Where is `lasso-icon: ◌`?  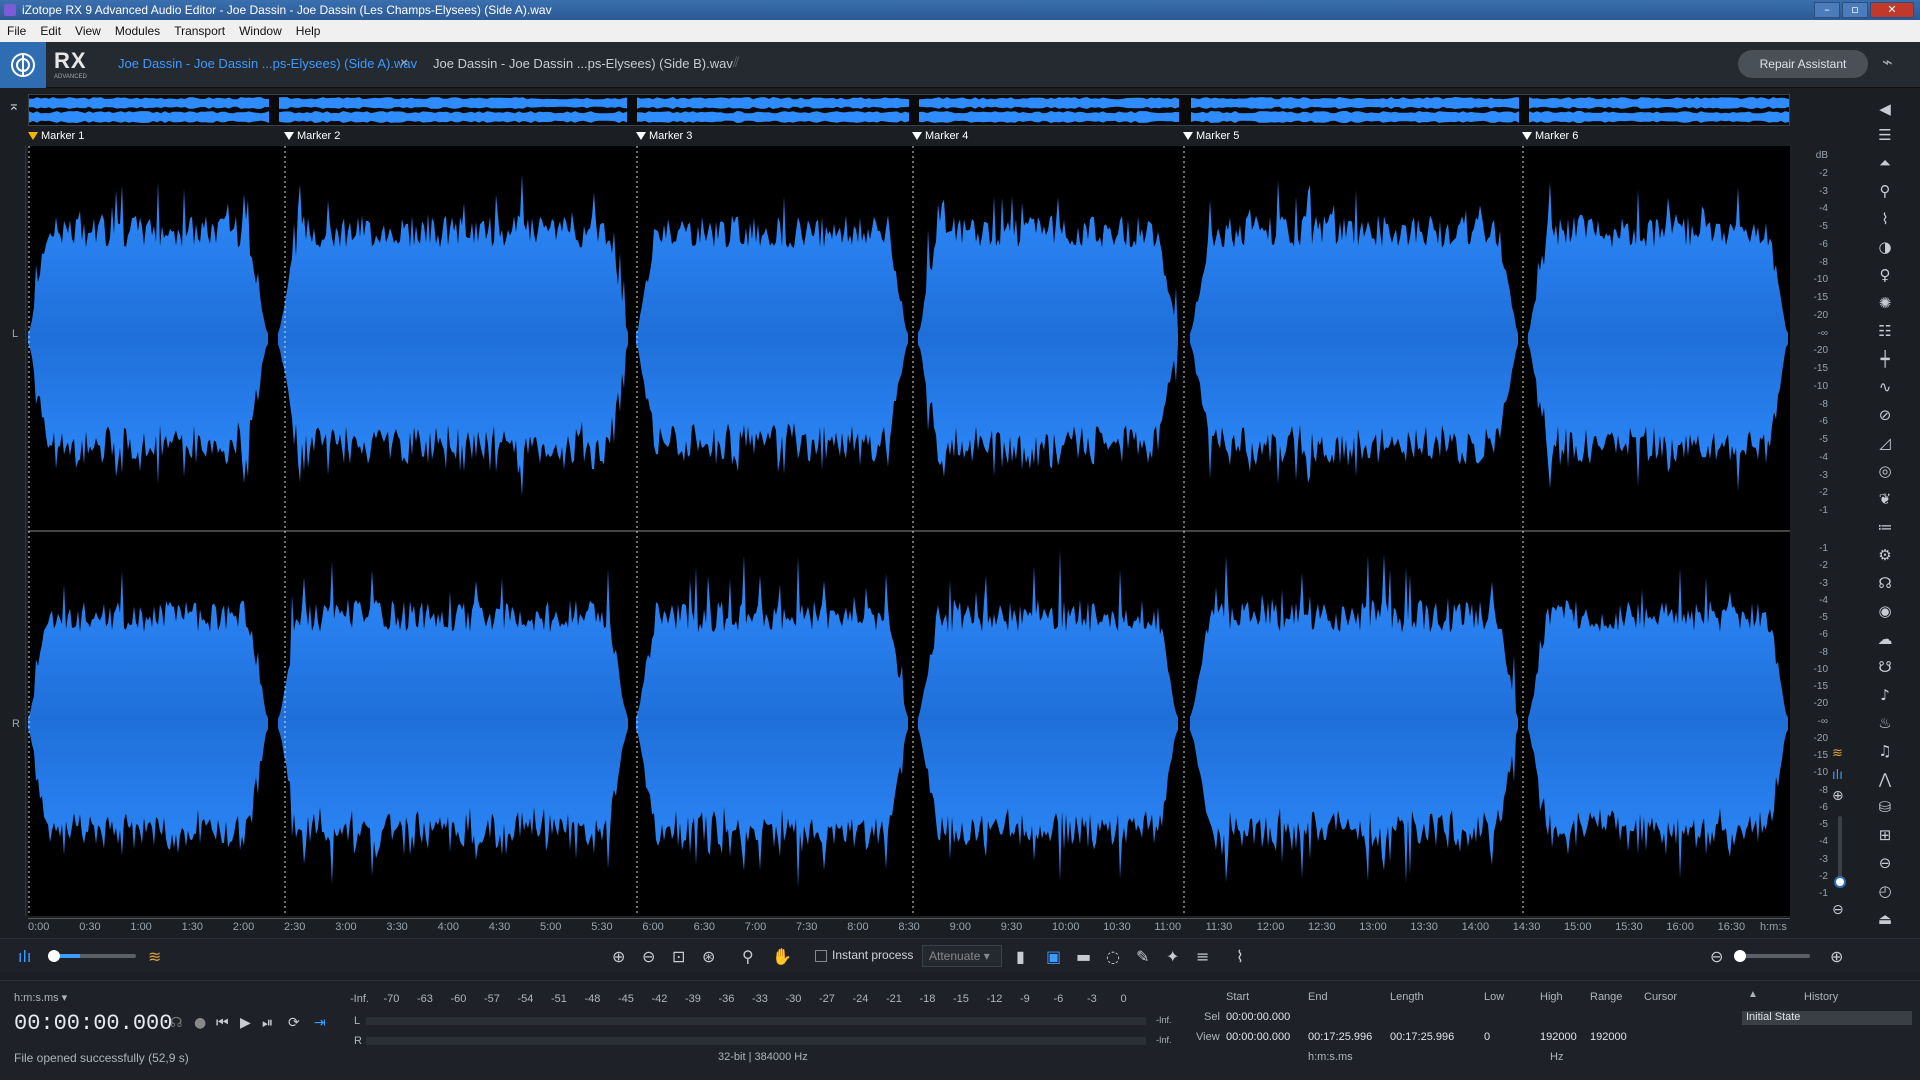 lasso-icon: ◌ is located at coordinates (1113, 956).